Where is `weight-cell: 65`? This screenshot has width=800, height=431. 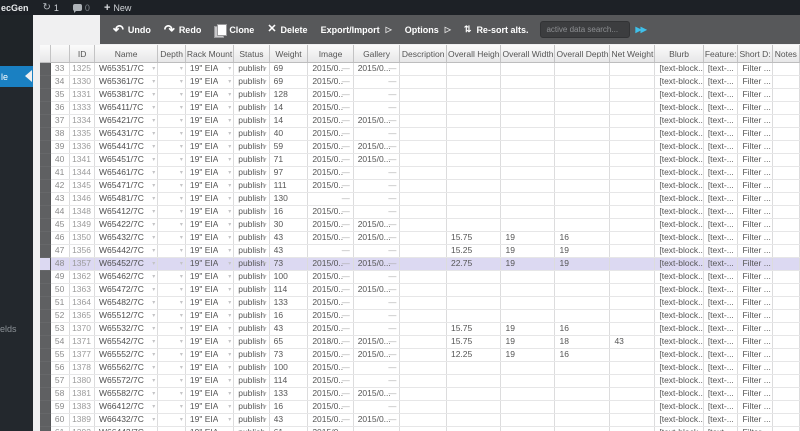 weight-cell: 65 is located at coordinates (289, 342).